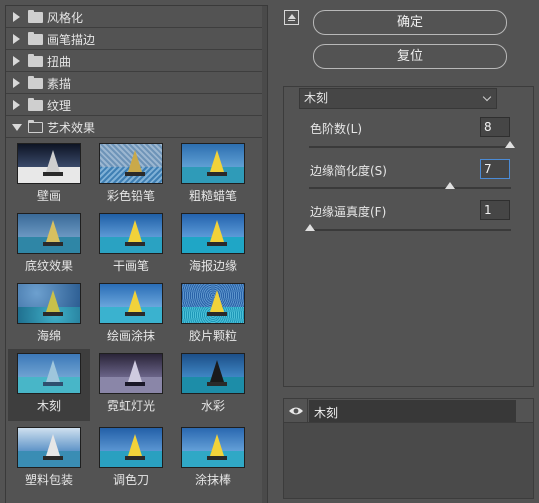 The height and width of the screenshot is (503, 539). I want to click on filter-thumb-sponge: 海绵, so click(49, 313).